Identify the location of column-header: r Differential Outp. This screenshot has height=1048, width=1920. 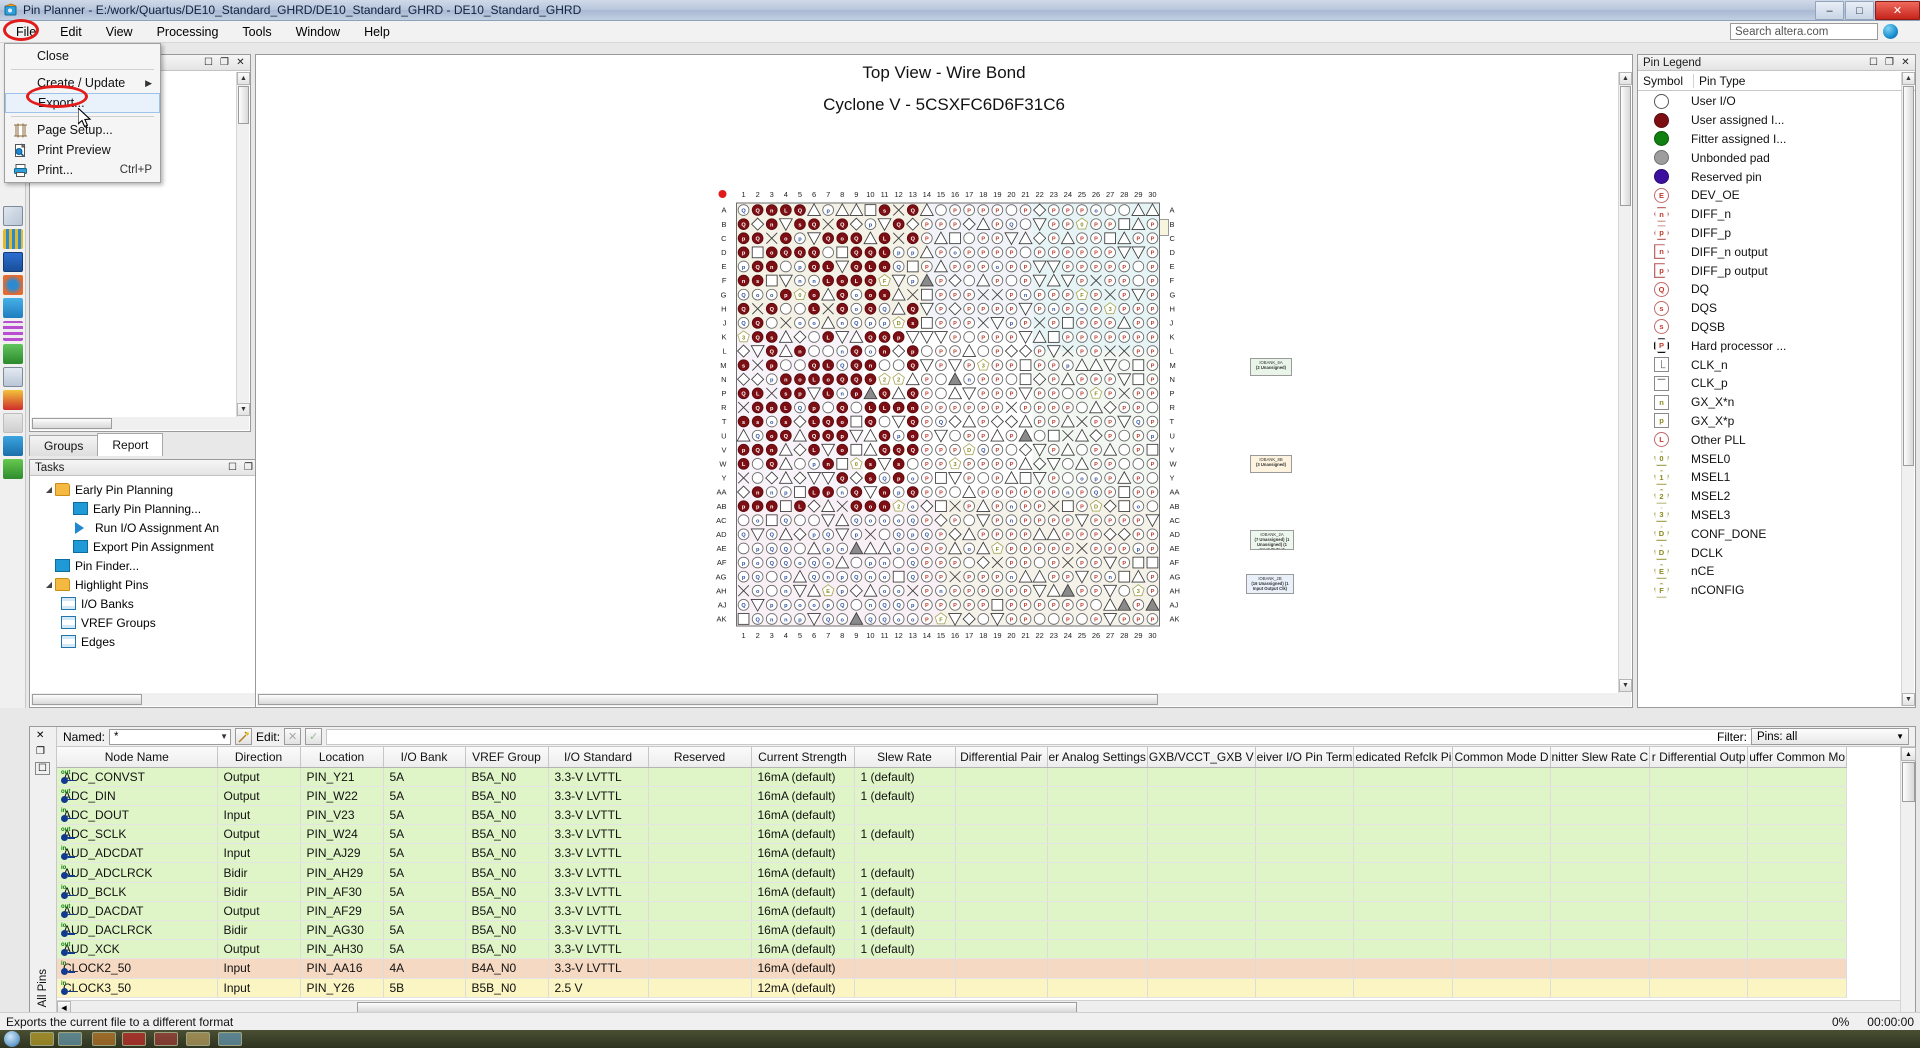
(1699, 757).